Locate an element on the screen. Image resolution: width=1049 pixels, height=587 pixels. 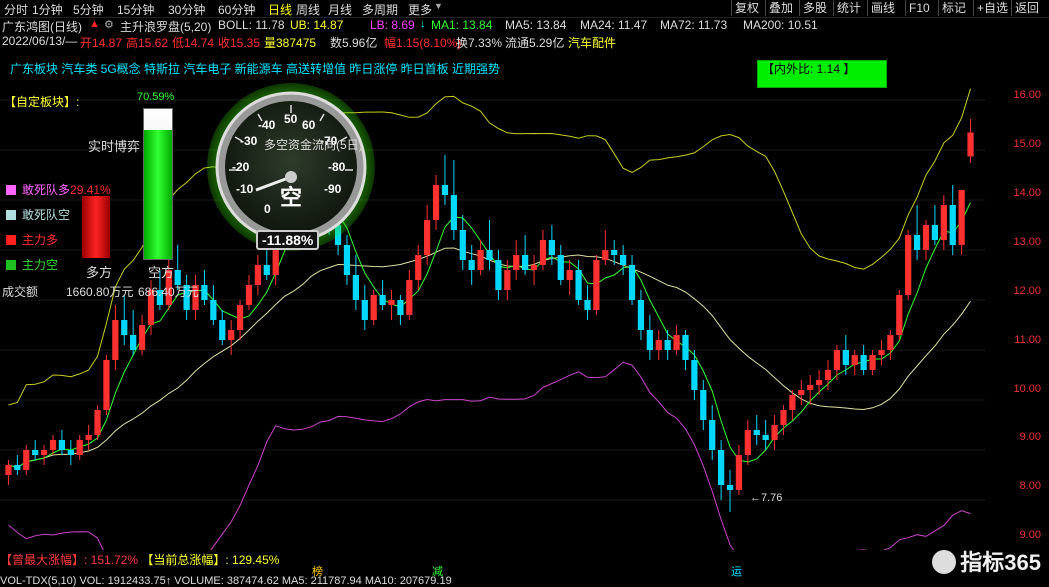
tab-monthly: 月线 is located at coordinates (340, 9).